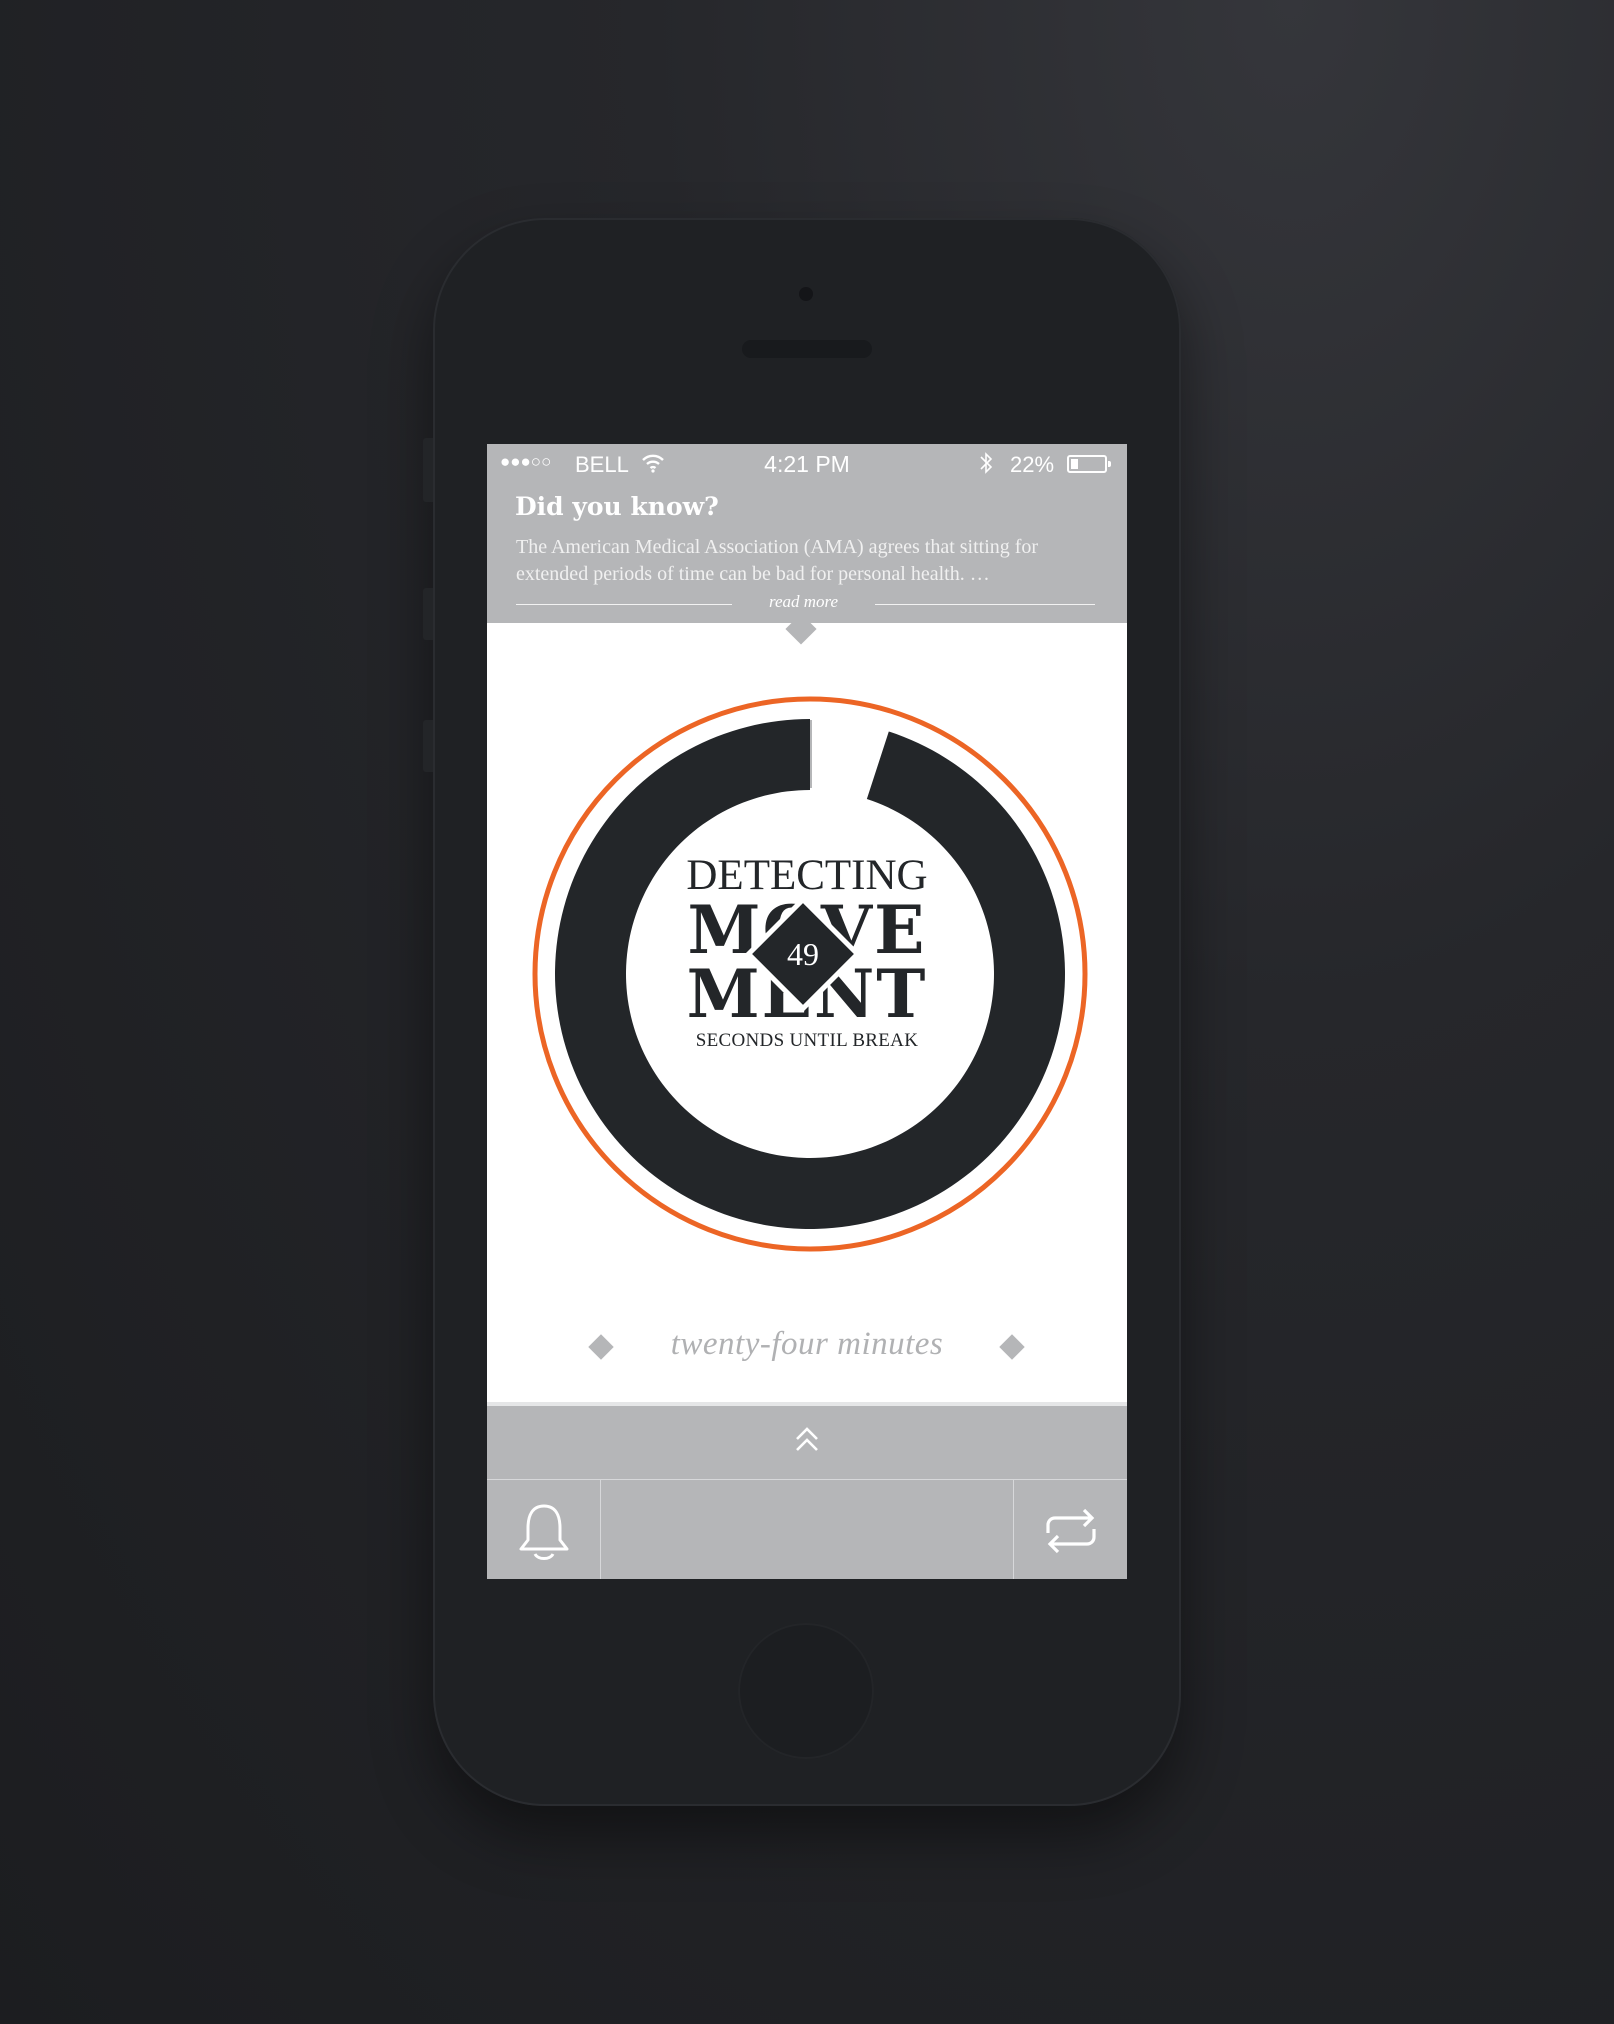 The width and height of the screenshot is (1614, 2024). Describe the element at coordinates (803, 954) in the screenshot. I see `seconds-countdown: 49` at that location.